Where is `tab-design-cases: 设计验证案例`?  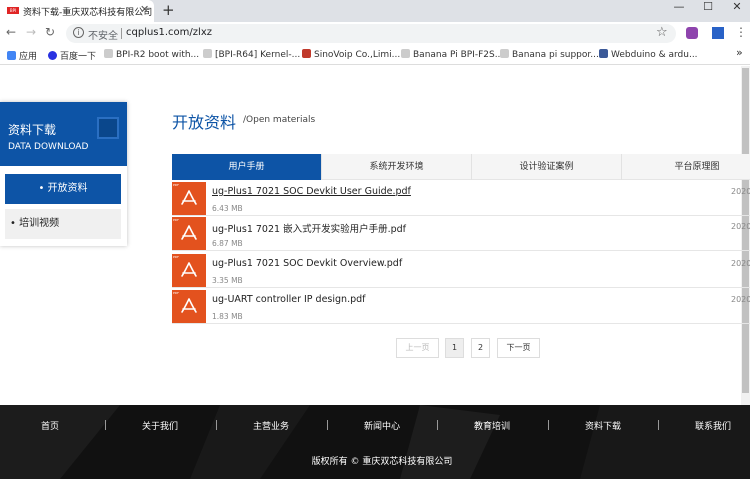 tab-design-cases: 设计验证案例 is located at coordinates (547, 167).